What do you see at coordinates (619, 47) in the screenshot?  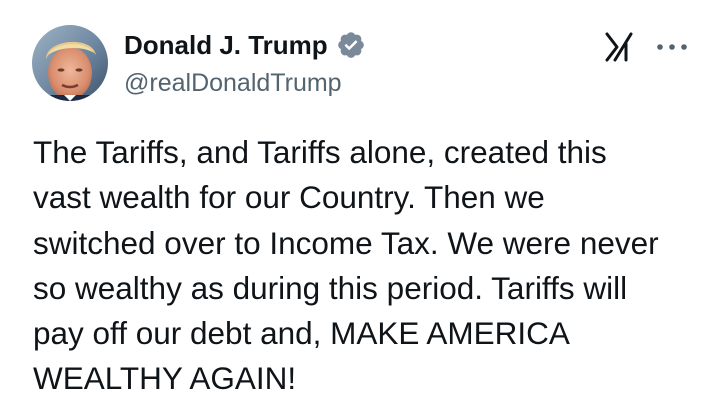 I see `grok-icon` at bounding box center [619, 47].